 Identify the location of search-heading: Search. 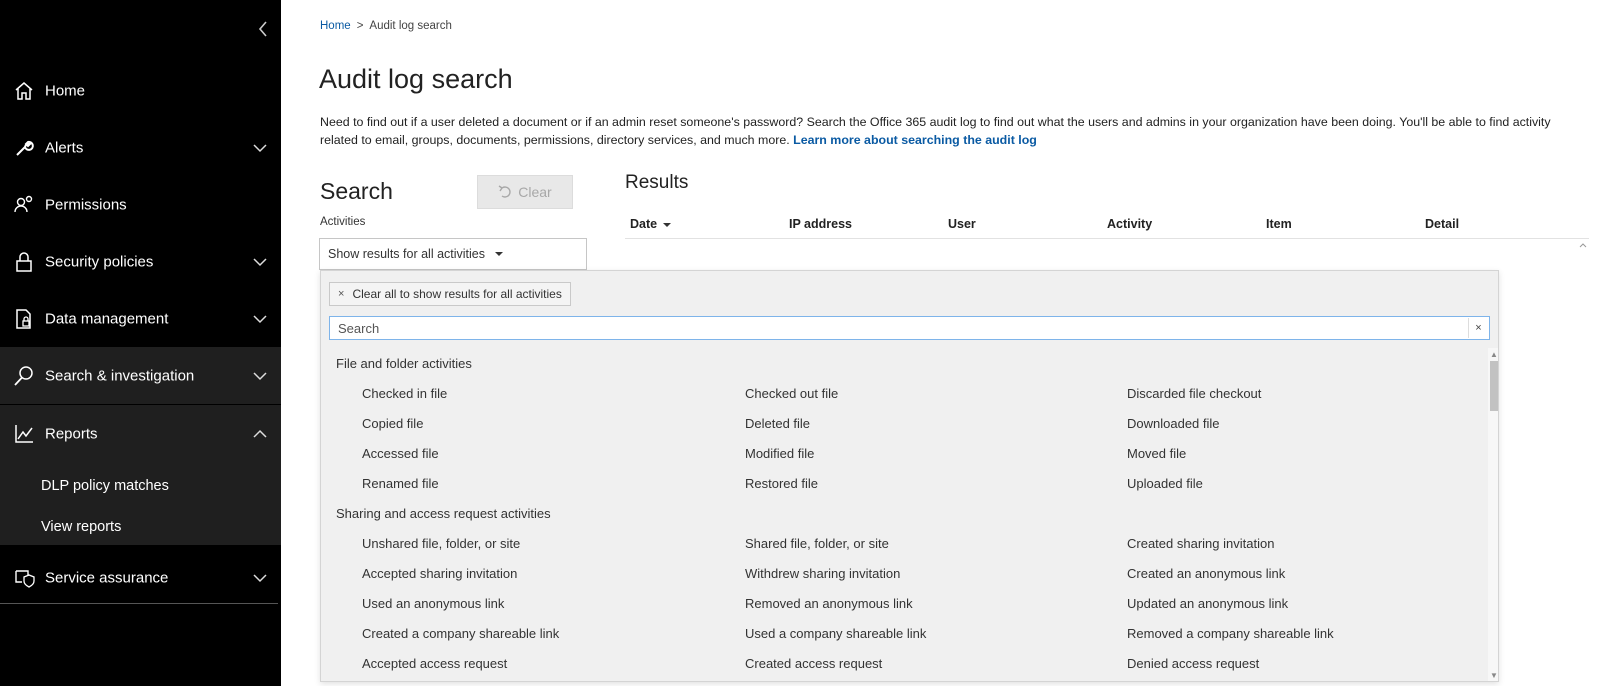
(356, 191).